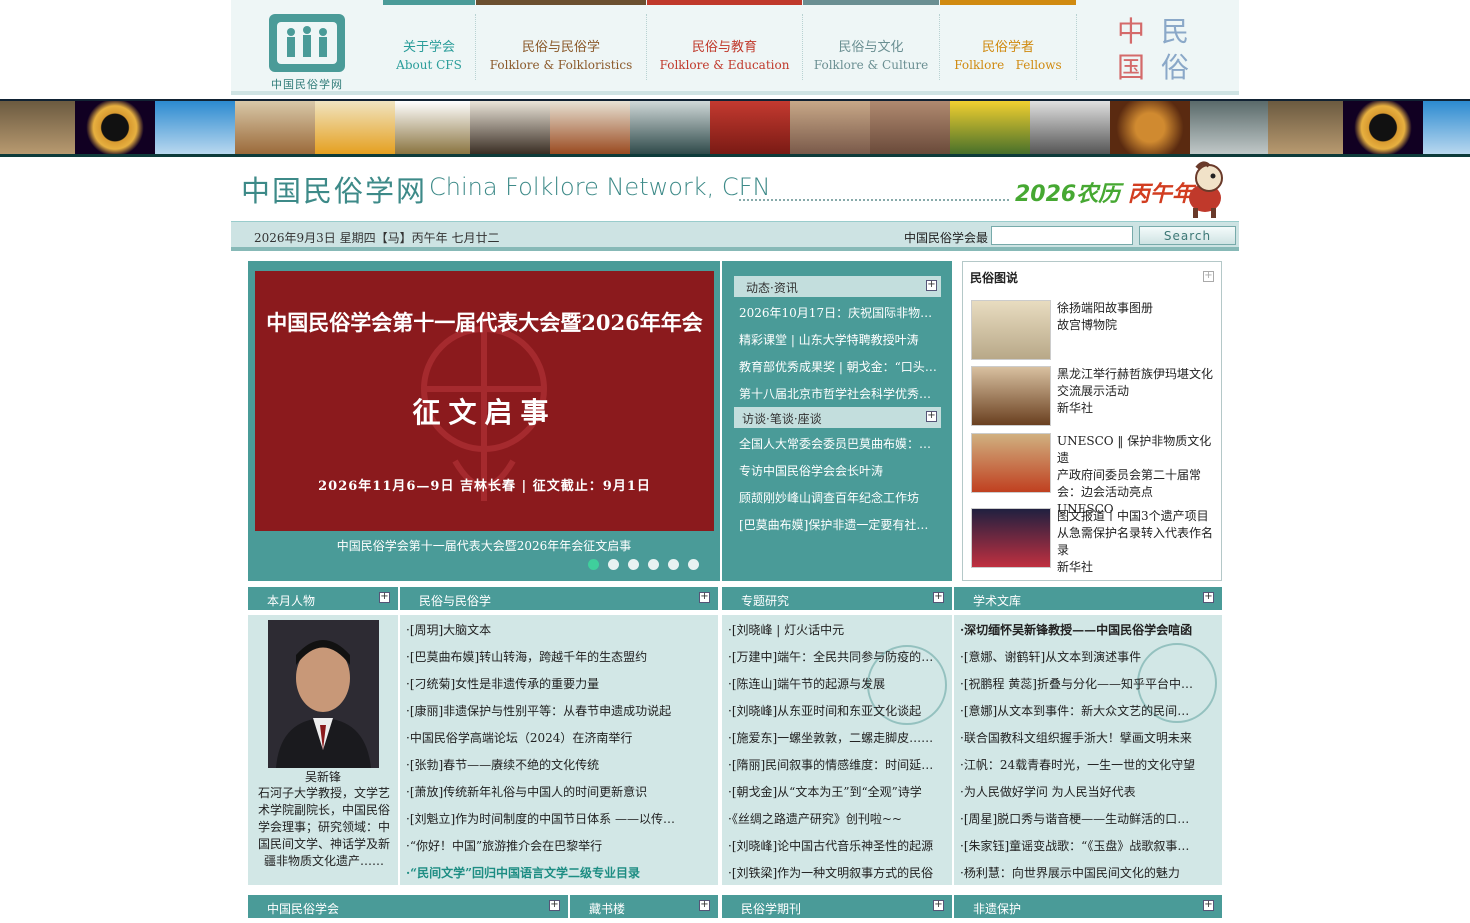  I want to click on brand-char-3: 国, so click(1131, 67).